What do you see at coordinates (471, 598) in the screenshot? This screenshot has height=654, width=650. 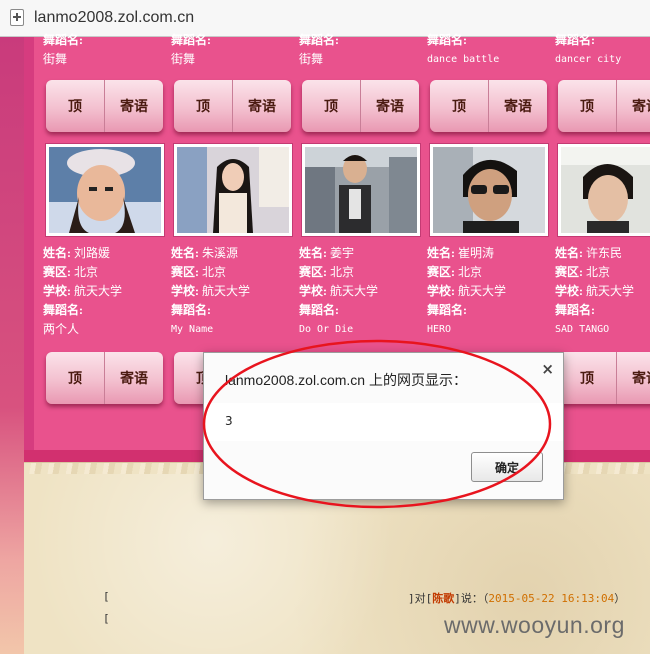 I see `comment-suffix: ]说：（` at bounding box center [471, 598].